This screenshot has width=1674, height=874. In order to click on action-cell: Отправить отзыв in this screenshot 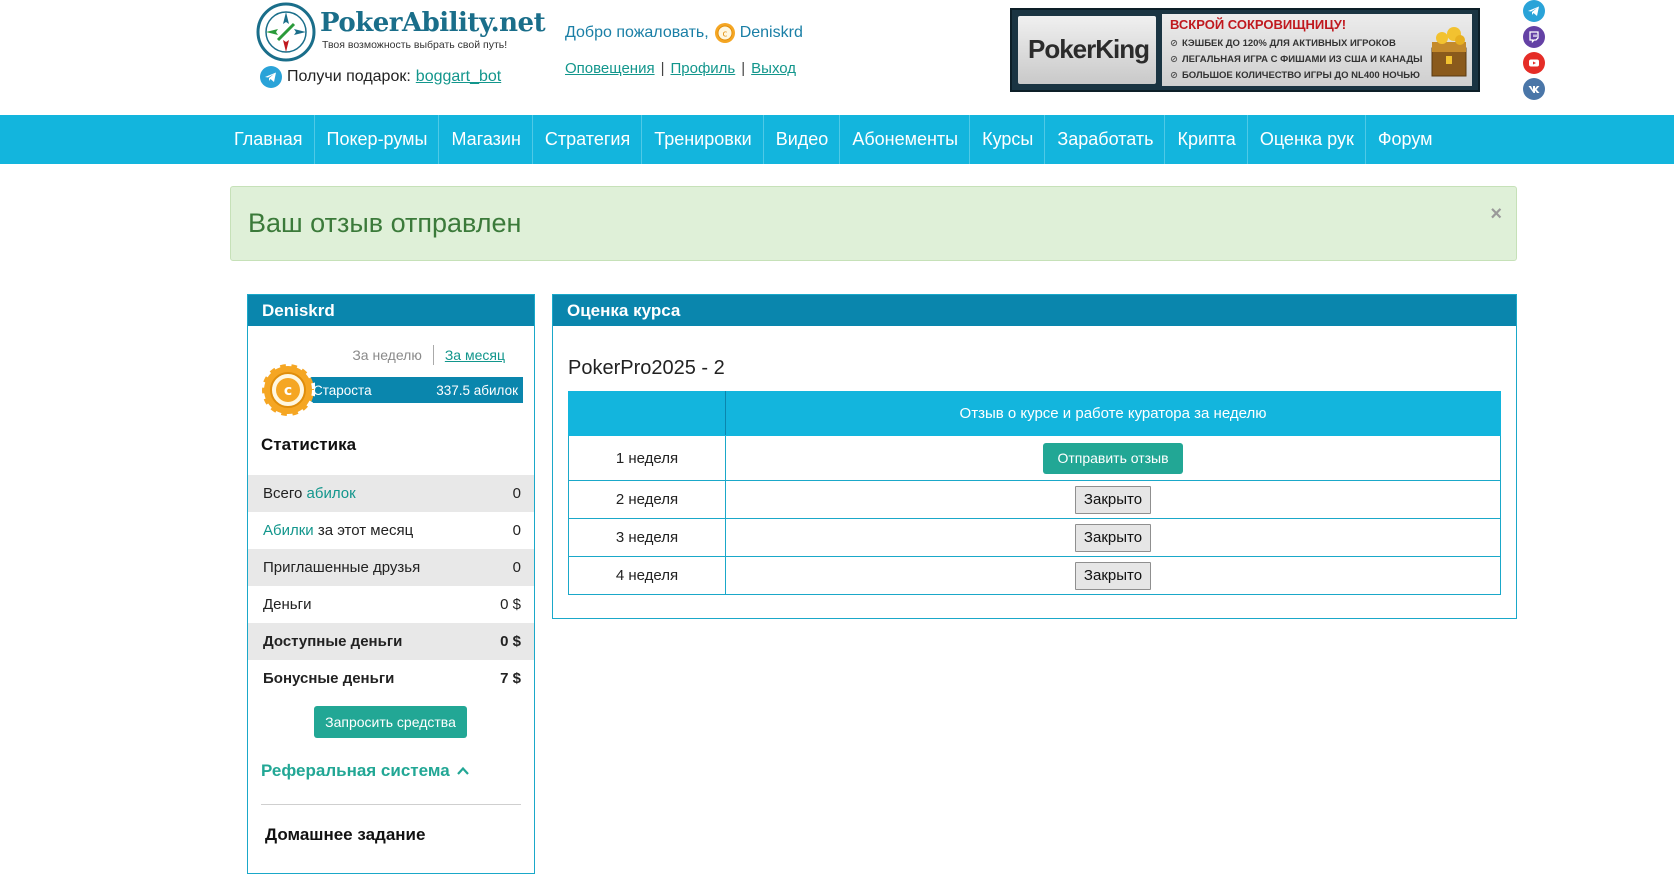, I will do `click(1113, 458)`.